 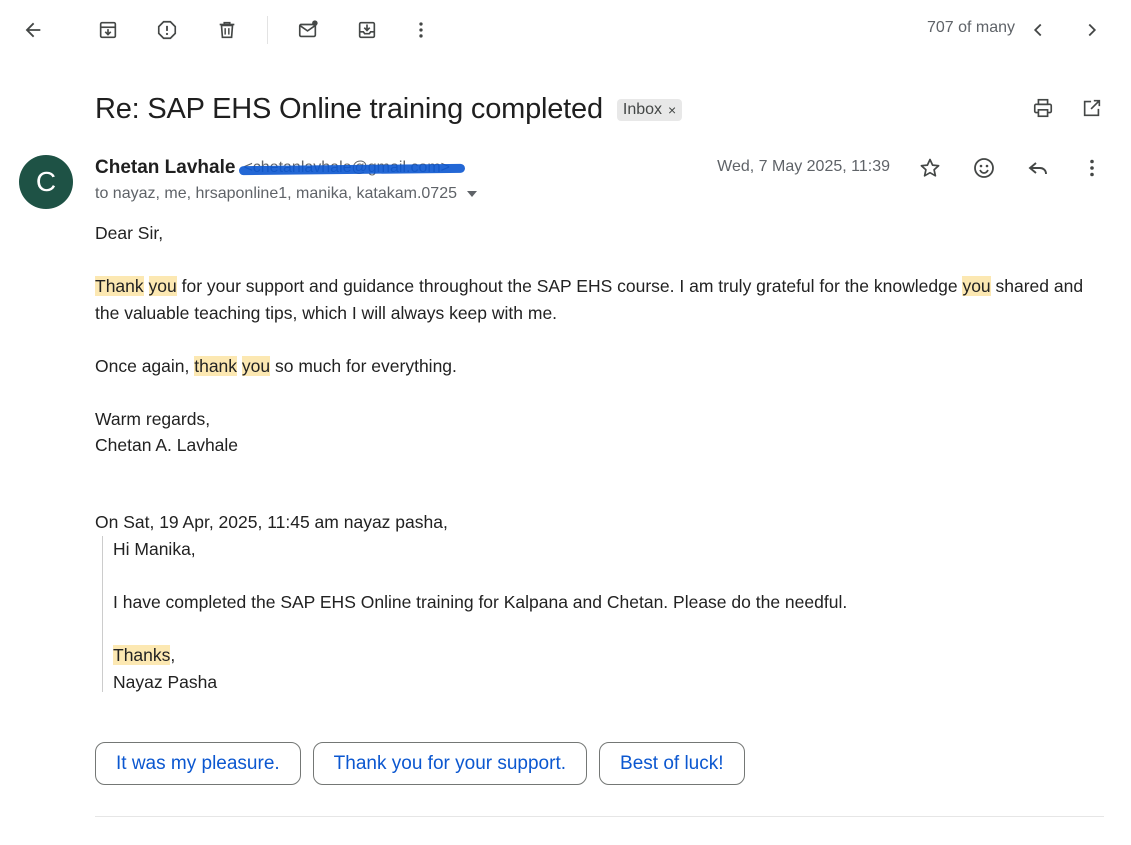 What do you see at coordinates (363, 365) in the screenshot?
I see `body-text: so much for everything.` at bounding box center [363, 365].